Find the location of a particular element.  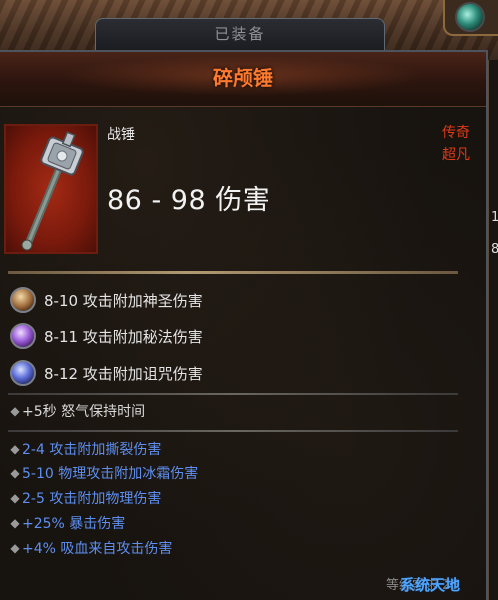

item-icon-frame is located at coordinates (51, 189).